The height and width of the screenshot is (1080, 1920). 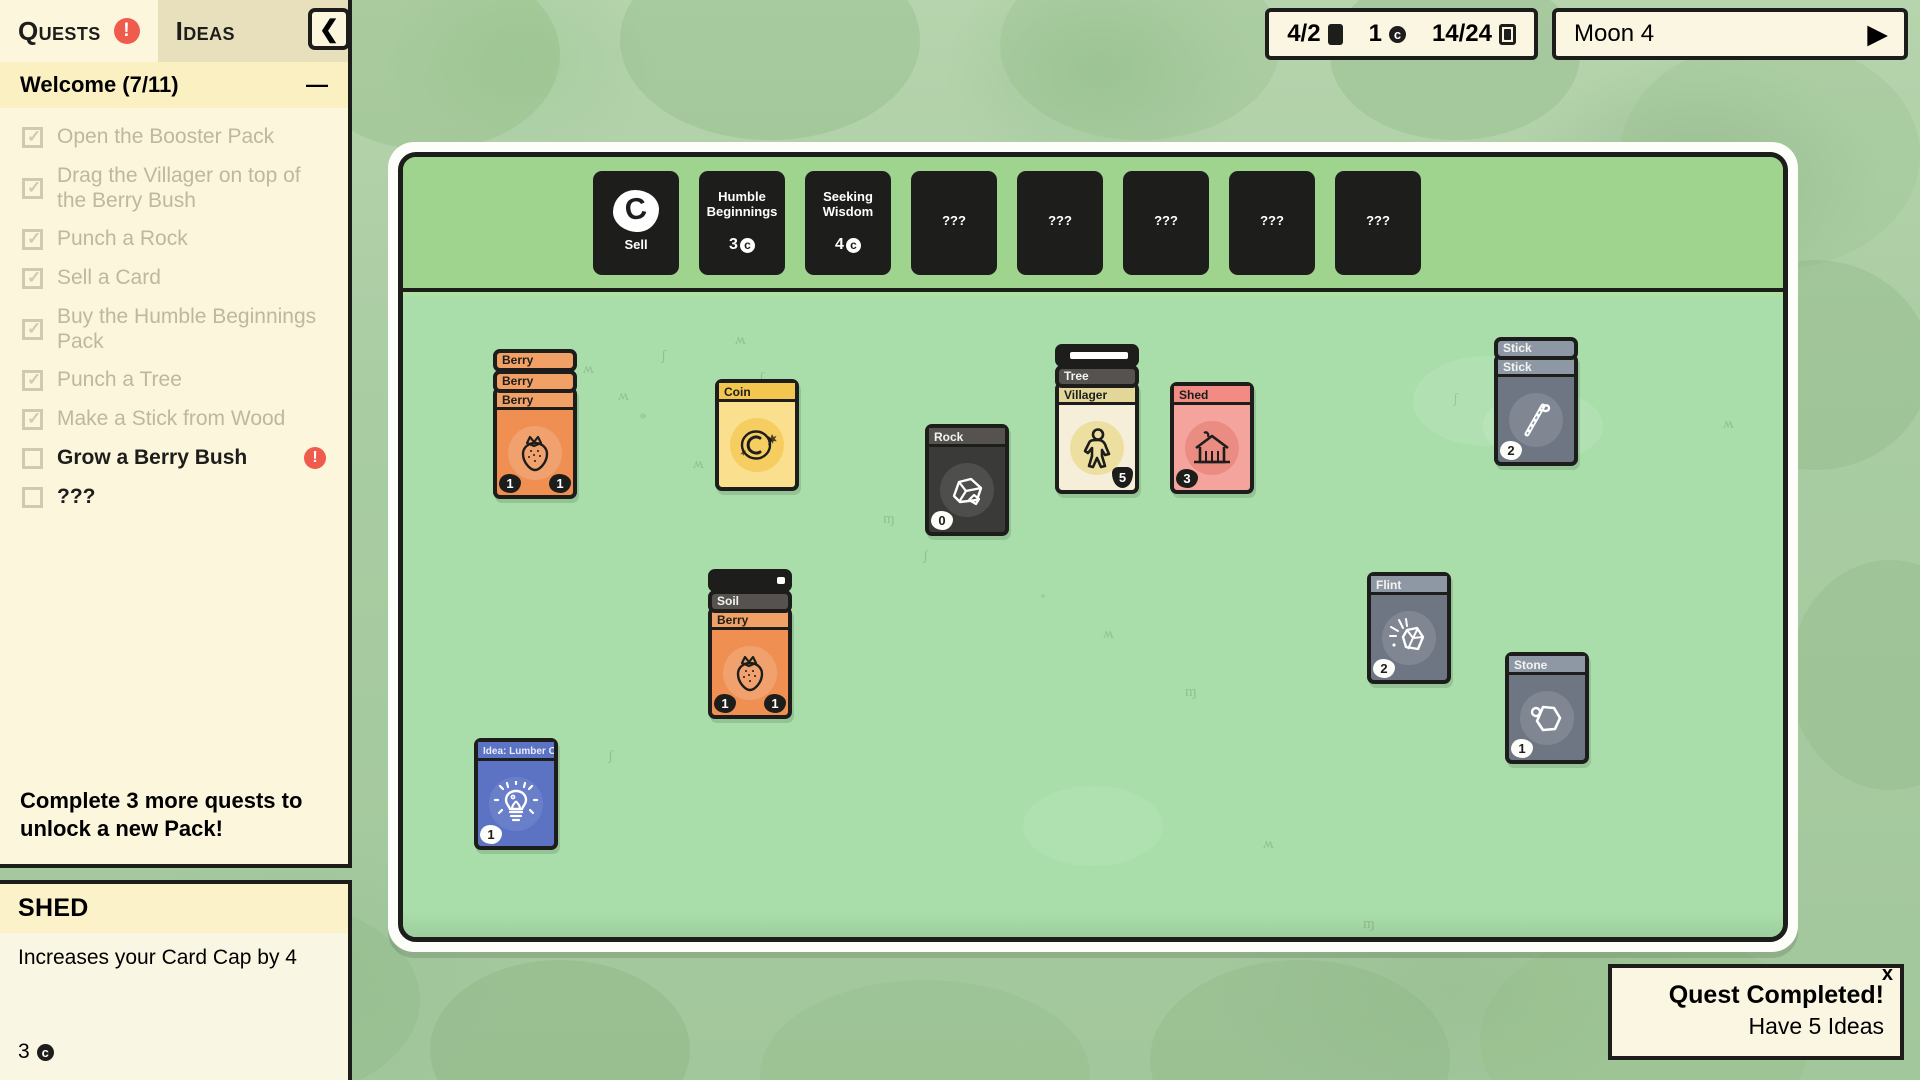 I want to click on board-card: Stick Stick 2, so click(x=1536, y=401).